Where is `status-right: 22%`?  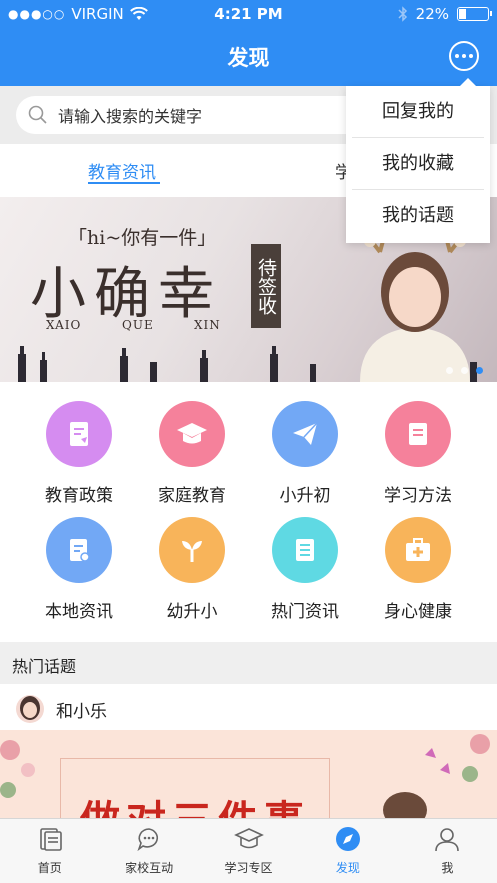
status-right: 22% is located at coordinates (445, 14).